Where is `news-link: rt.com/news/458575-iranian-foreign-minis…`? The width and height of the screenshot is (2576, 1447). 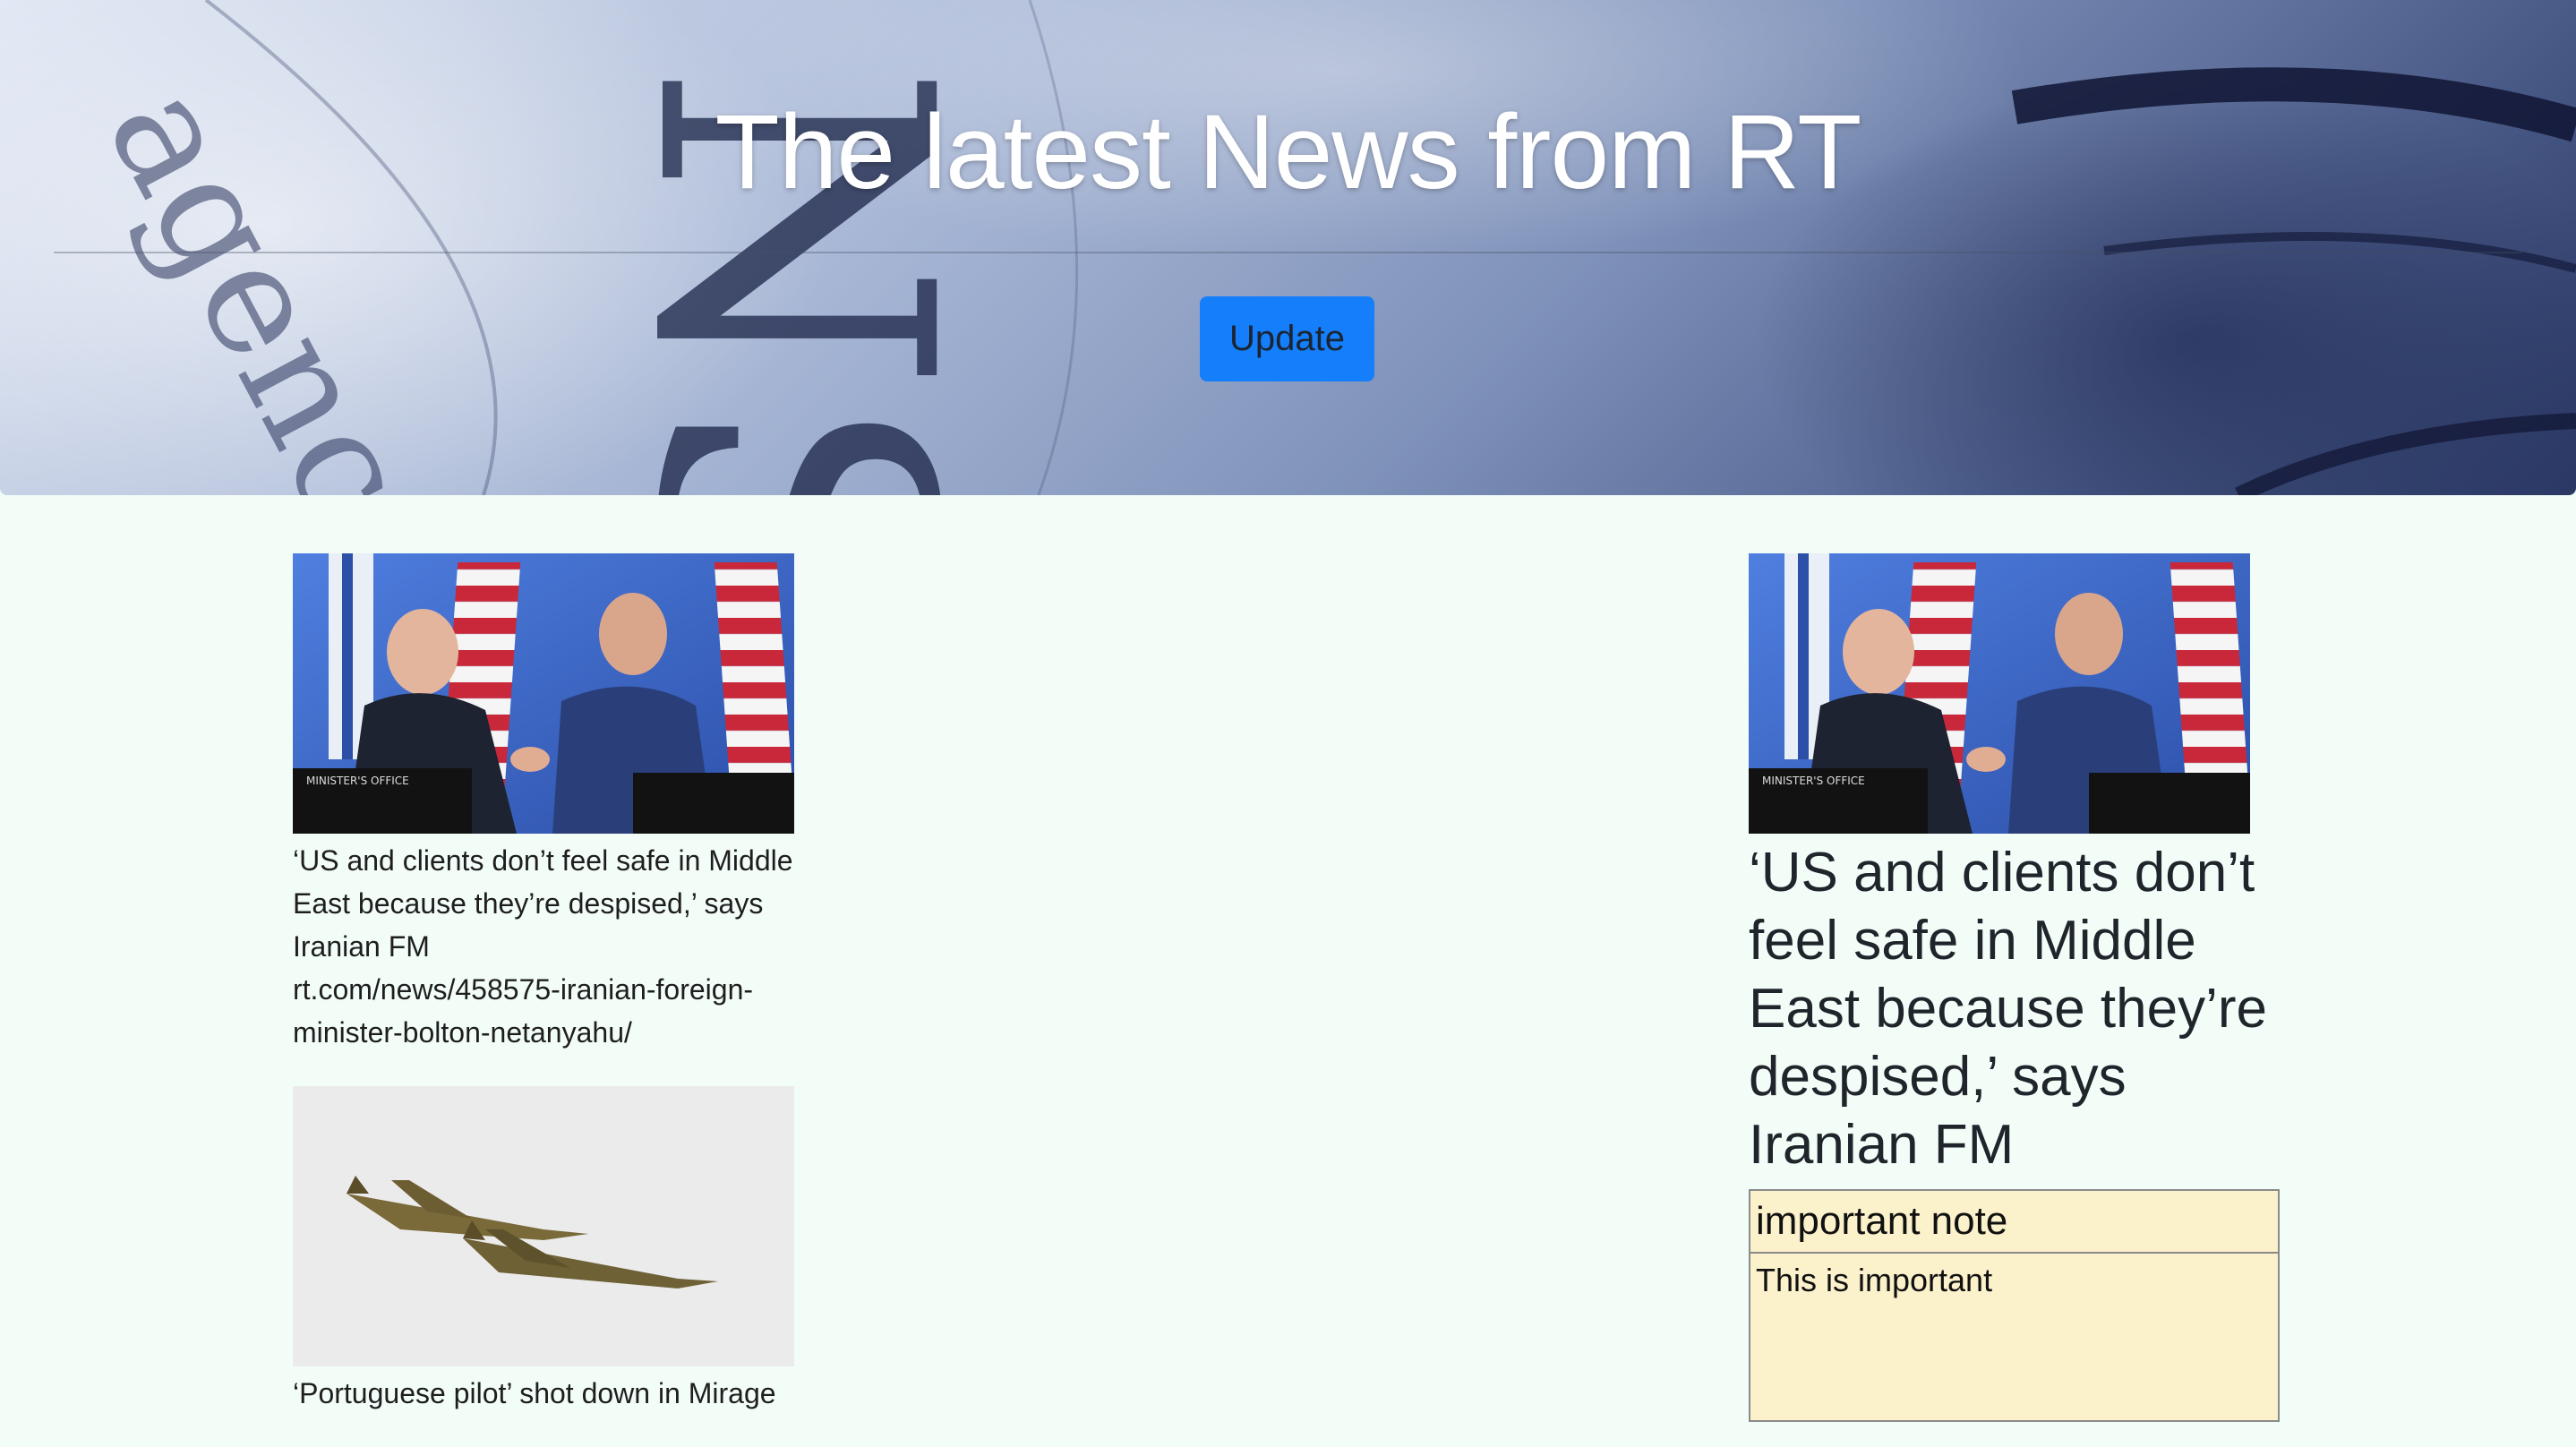 news-link: rt.com/news/458575-iranian-foreign-minis… is located at coordinates (552, 1011).